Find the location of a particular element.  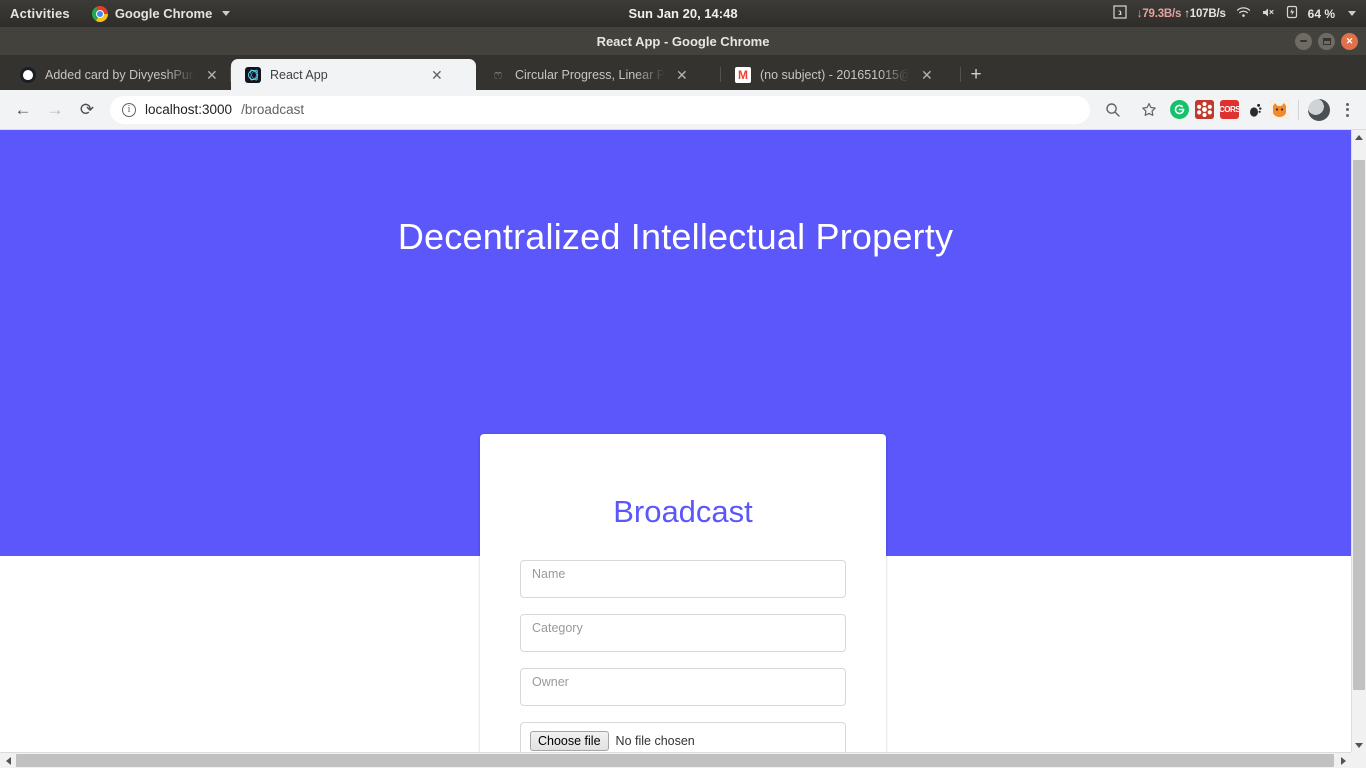

vertical-scrollbar-thumb is located at coordinates (1359, 425).